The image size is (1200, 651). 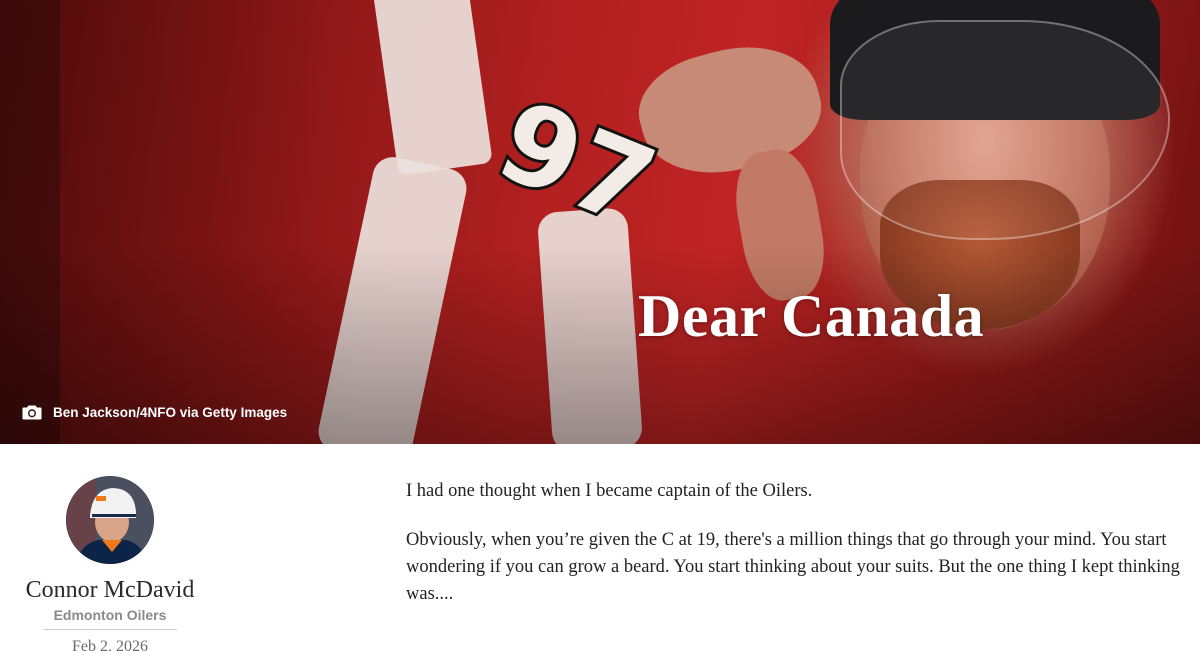 What do you see at coordinates (110, 520) in the screenshot?
I see `avatar` at bounding box center [110, 520].